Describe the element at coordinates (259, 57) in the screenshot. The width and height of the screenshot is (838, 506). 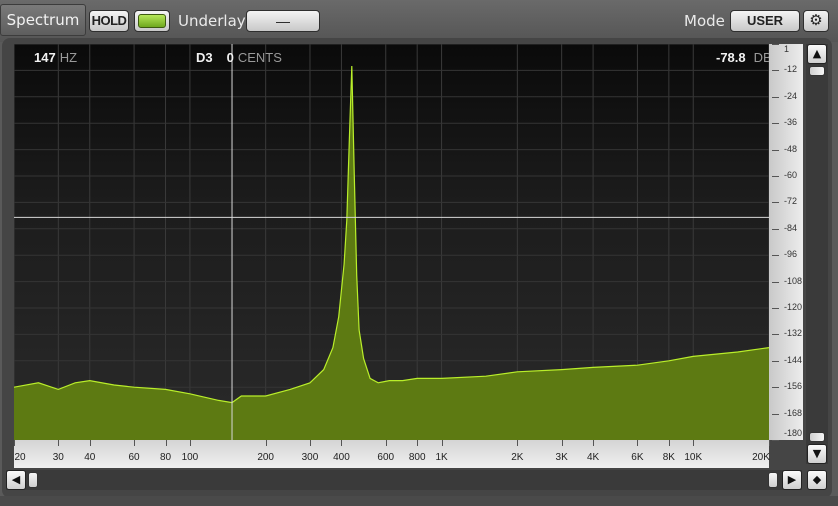
I see `cents-unit: CENTS` at that location.